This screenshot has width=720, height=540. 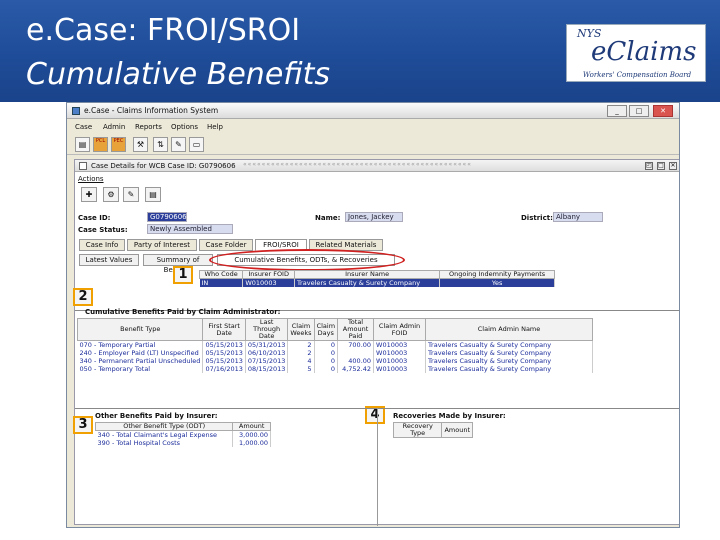 I want to click on pcl-button: PCL, so click(x=100, y=144).